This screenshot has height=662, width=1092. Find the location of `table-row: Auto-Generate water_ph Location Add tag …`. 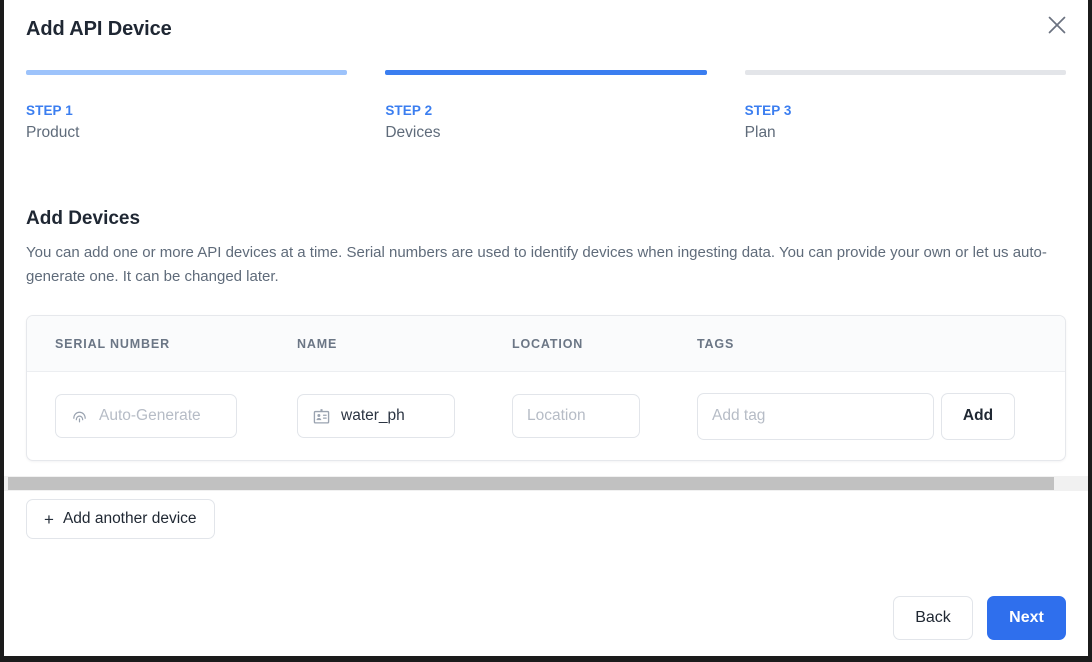

table-row: Auto-Generate water_ph Location Add tag … is located at coordinates (546, 416).